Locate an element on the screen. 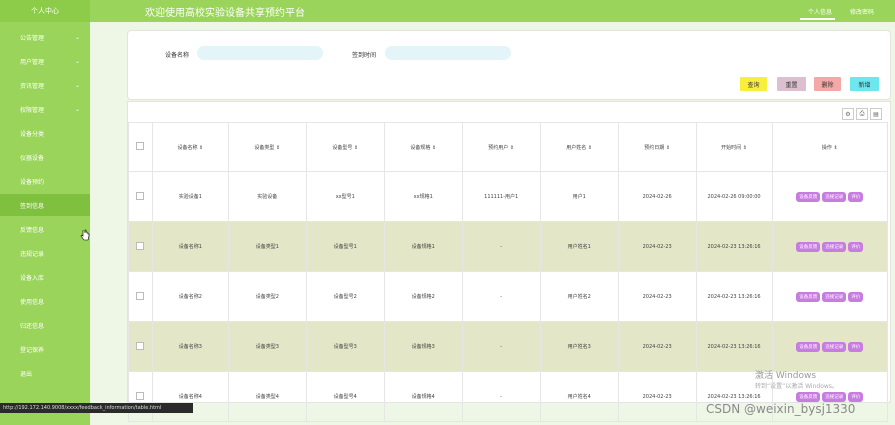  table-cell: 实验设备 is located at coordinates (267, 196).